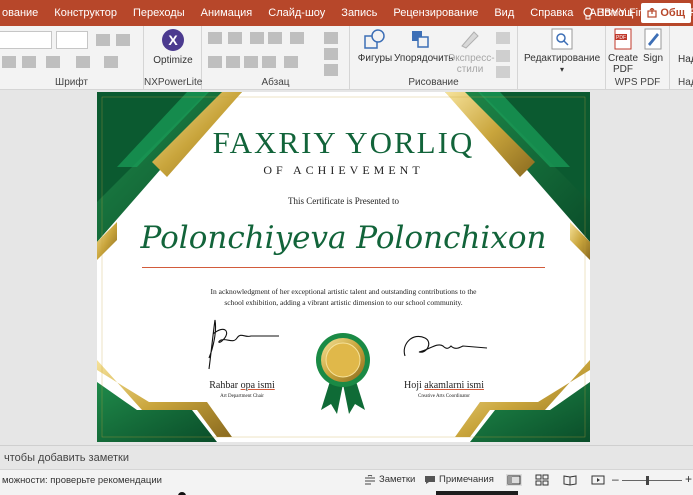  Describe the element at coordinates (227, 13) in the screenshot. I see `tab-animations: Анимация` at that location.